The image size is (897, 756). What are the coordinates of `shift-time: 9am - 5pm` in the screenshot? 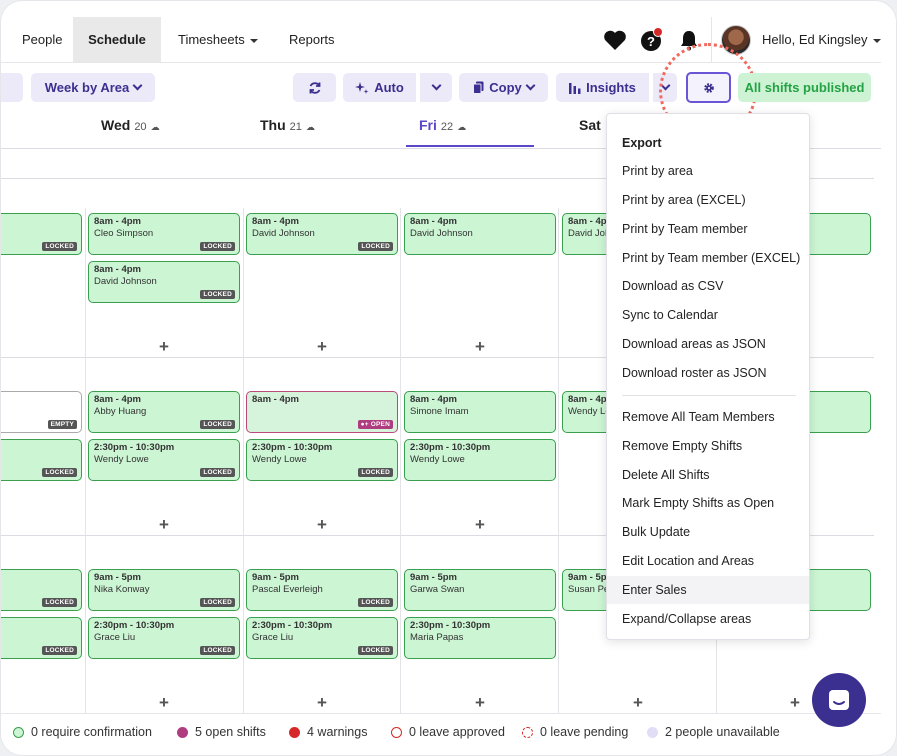 It's located at (433, 577).